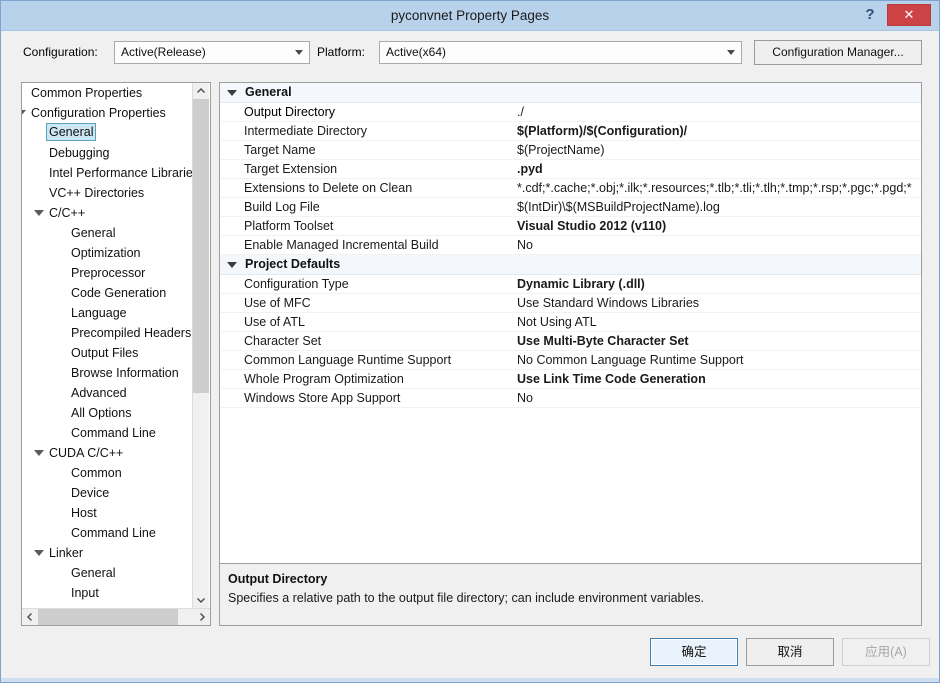  I want to click on cancel-button: 取消, so click(790, 652).